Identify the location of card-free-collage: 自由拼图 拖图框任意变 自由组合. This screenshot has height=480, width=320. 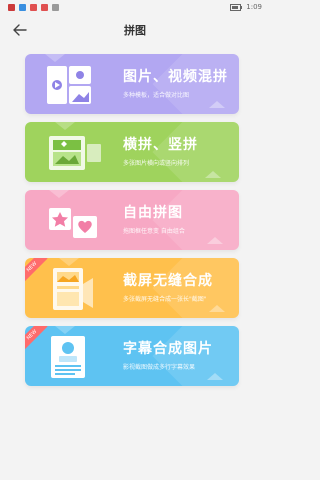
(132, 220).